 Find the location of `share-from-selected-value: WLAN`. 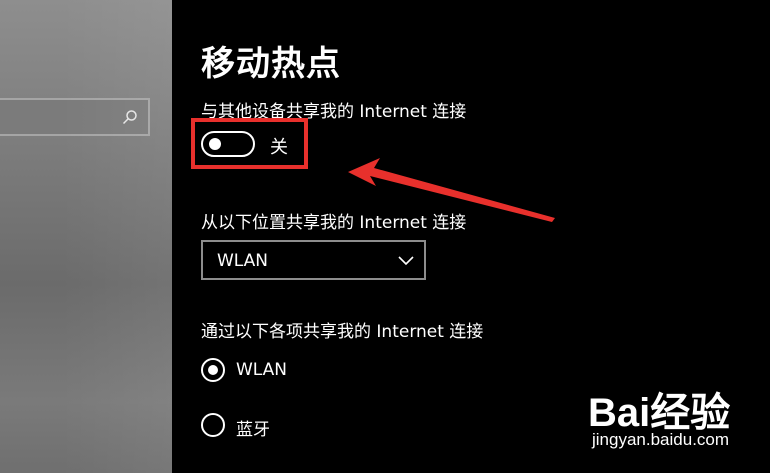

share-from-selected-value: WLAN is located at coordinates (243, 261).